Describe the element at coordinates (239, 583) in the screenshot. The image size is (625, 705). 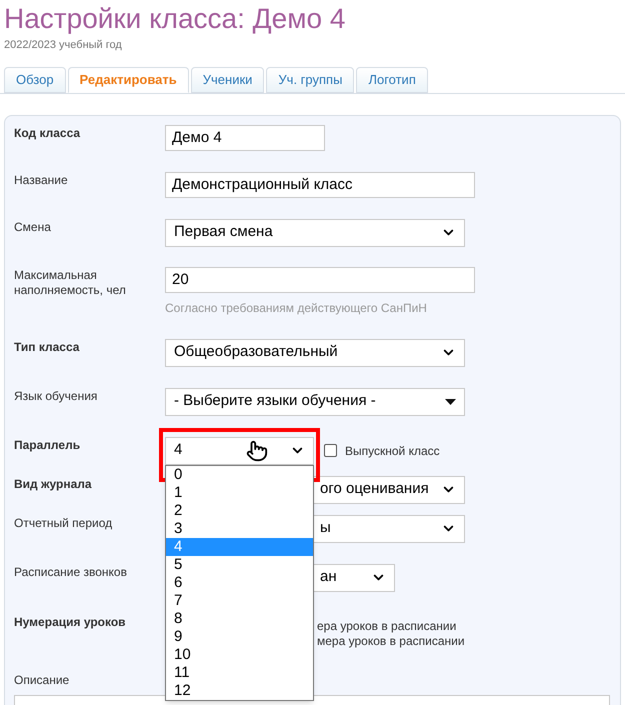
I see `dropdown-option: 6` at that location.